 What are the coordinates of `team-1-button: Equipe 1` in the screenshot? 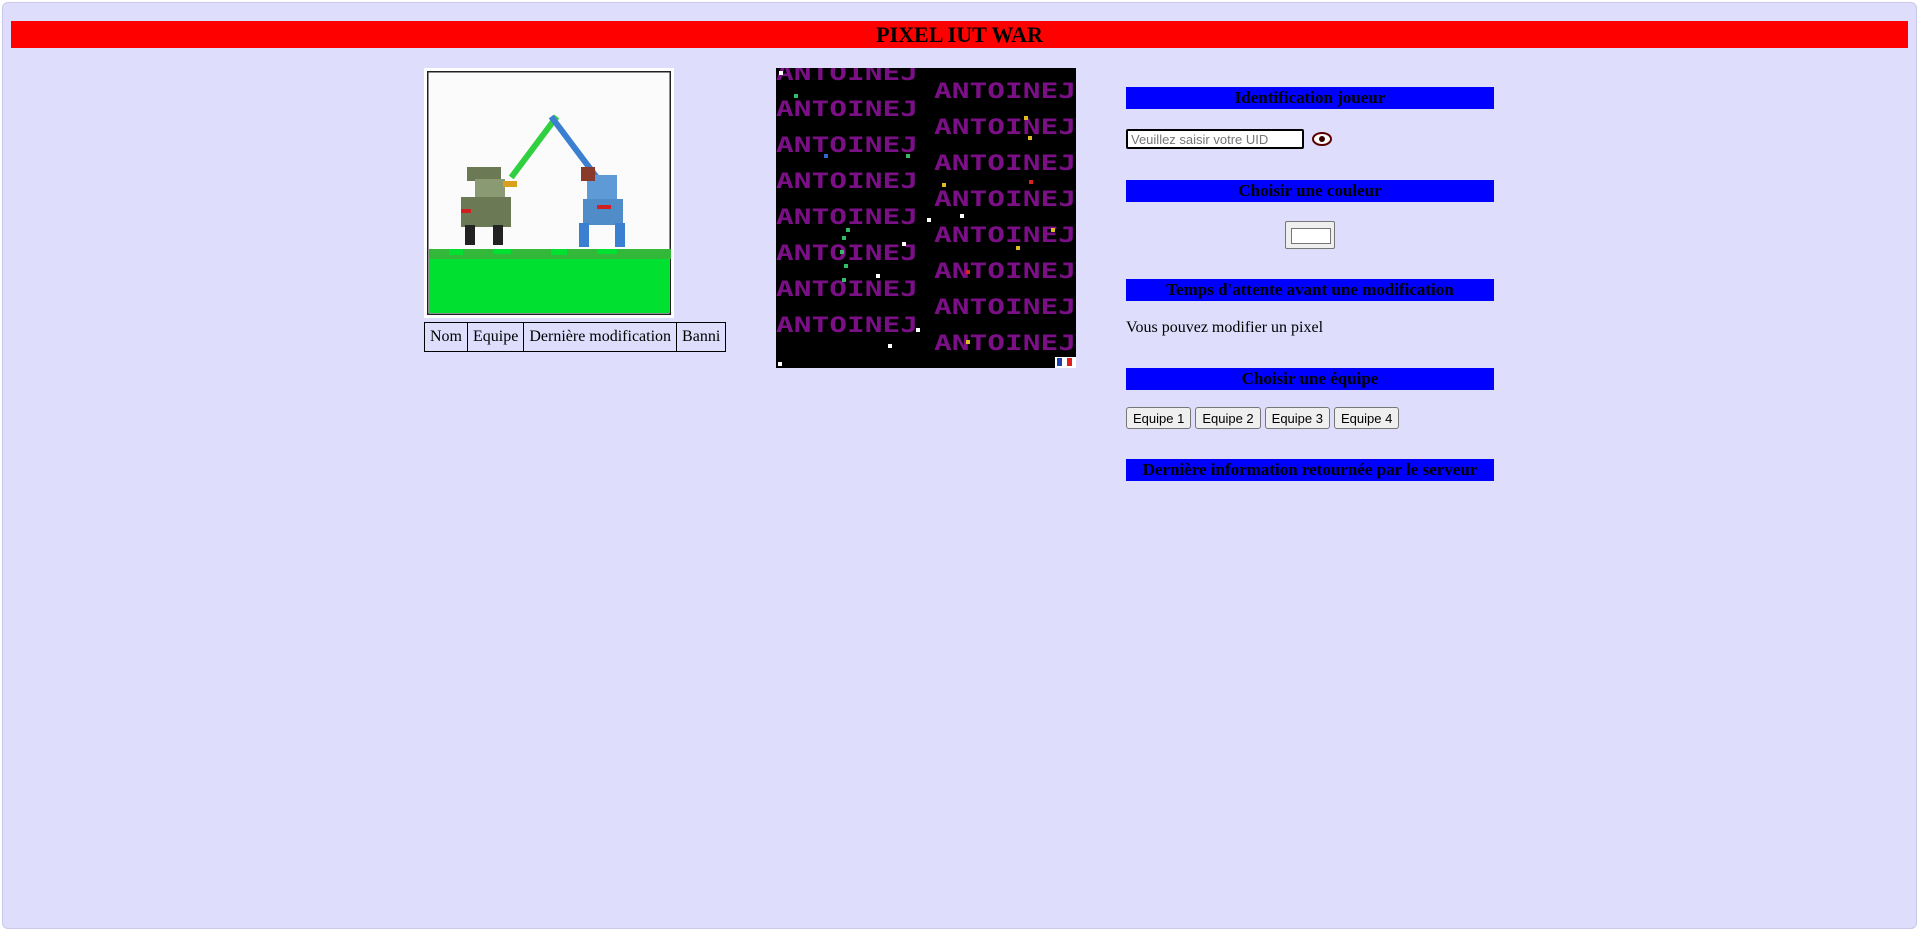 It's located at (1159, 418).